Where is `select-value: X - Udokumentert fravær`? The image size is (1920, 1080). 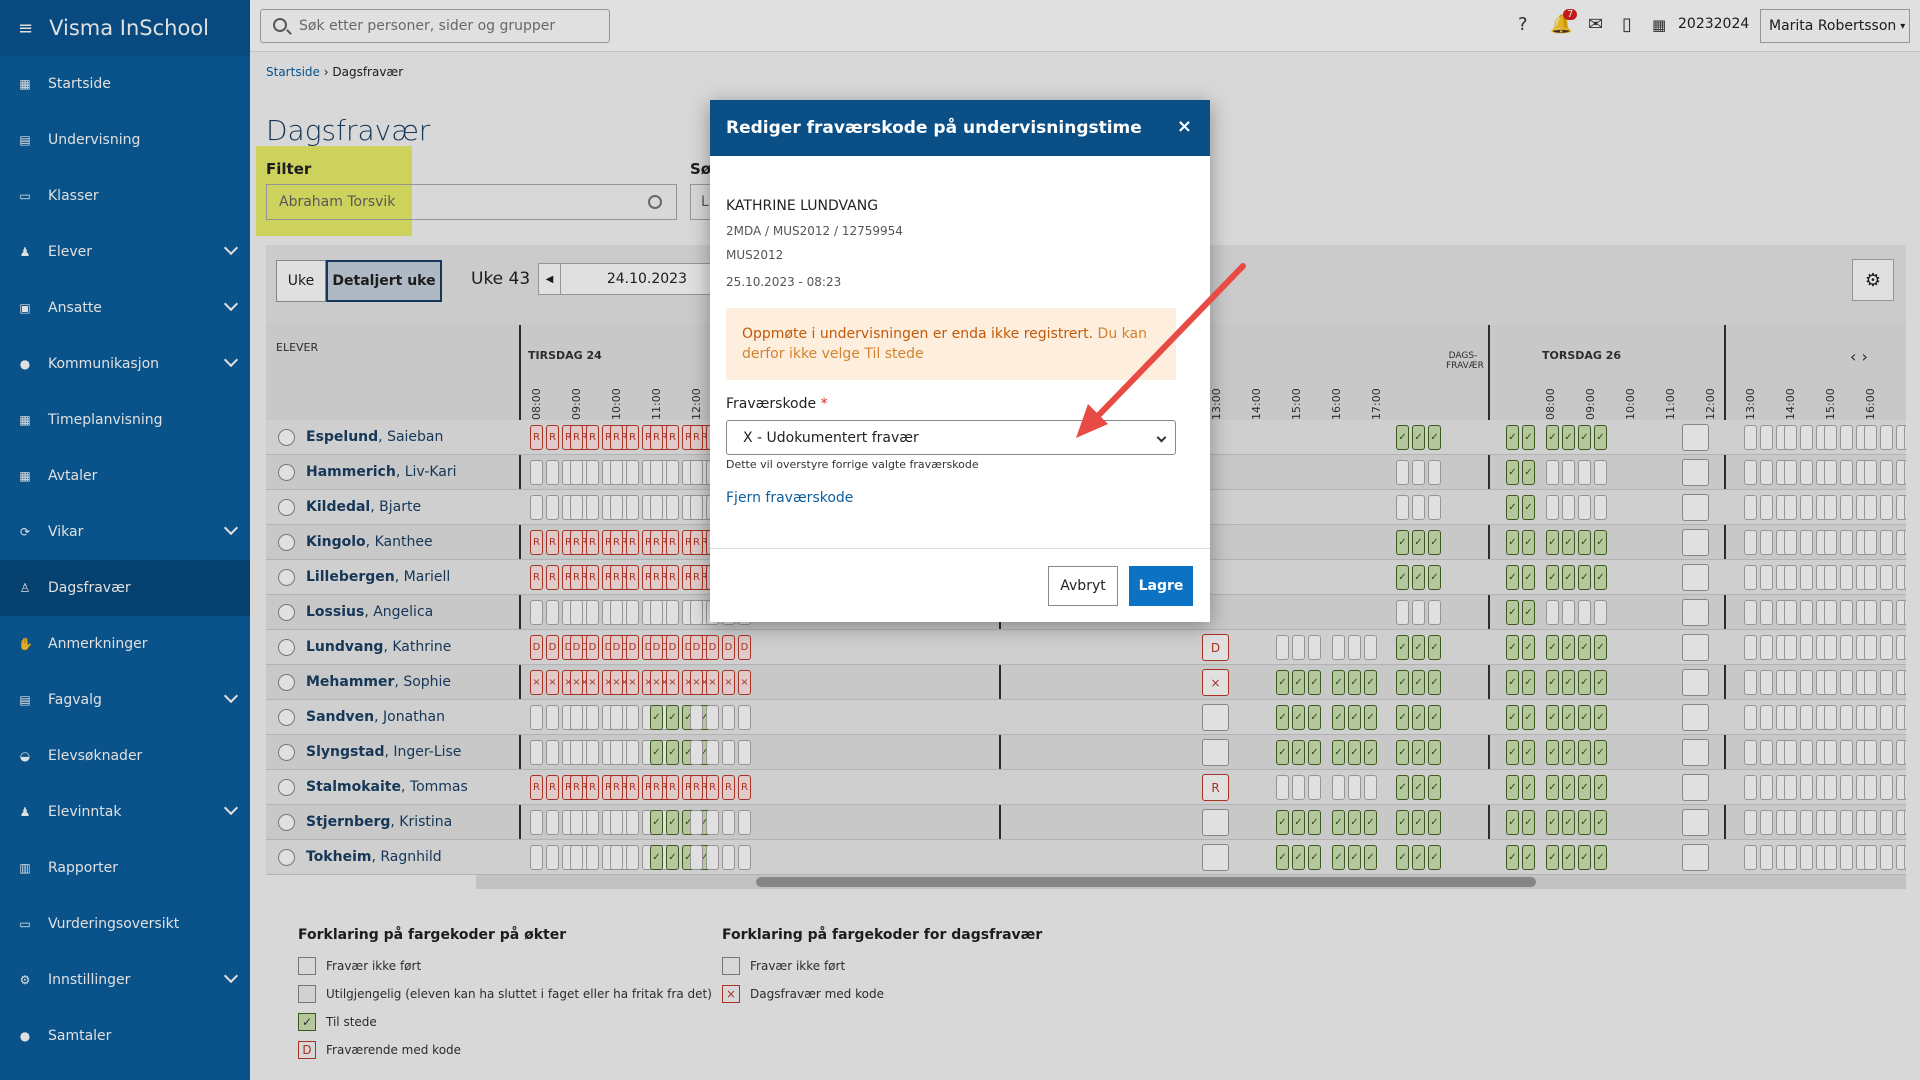 select-value: X - Udokumentert fravær is located at coordinates (831, 437).